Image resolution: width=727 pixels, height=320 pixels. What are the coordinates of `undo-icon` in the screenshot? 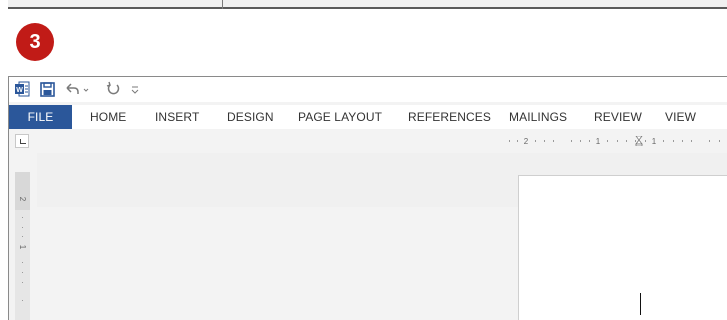 It's located at (72, 88).